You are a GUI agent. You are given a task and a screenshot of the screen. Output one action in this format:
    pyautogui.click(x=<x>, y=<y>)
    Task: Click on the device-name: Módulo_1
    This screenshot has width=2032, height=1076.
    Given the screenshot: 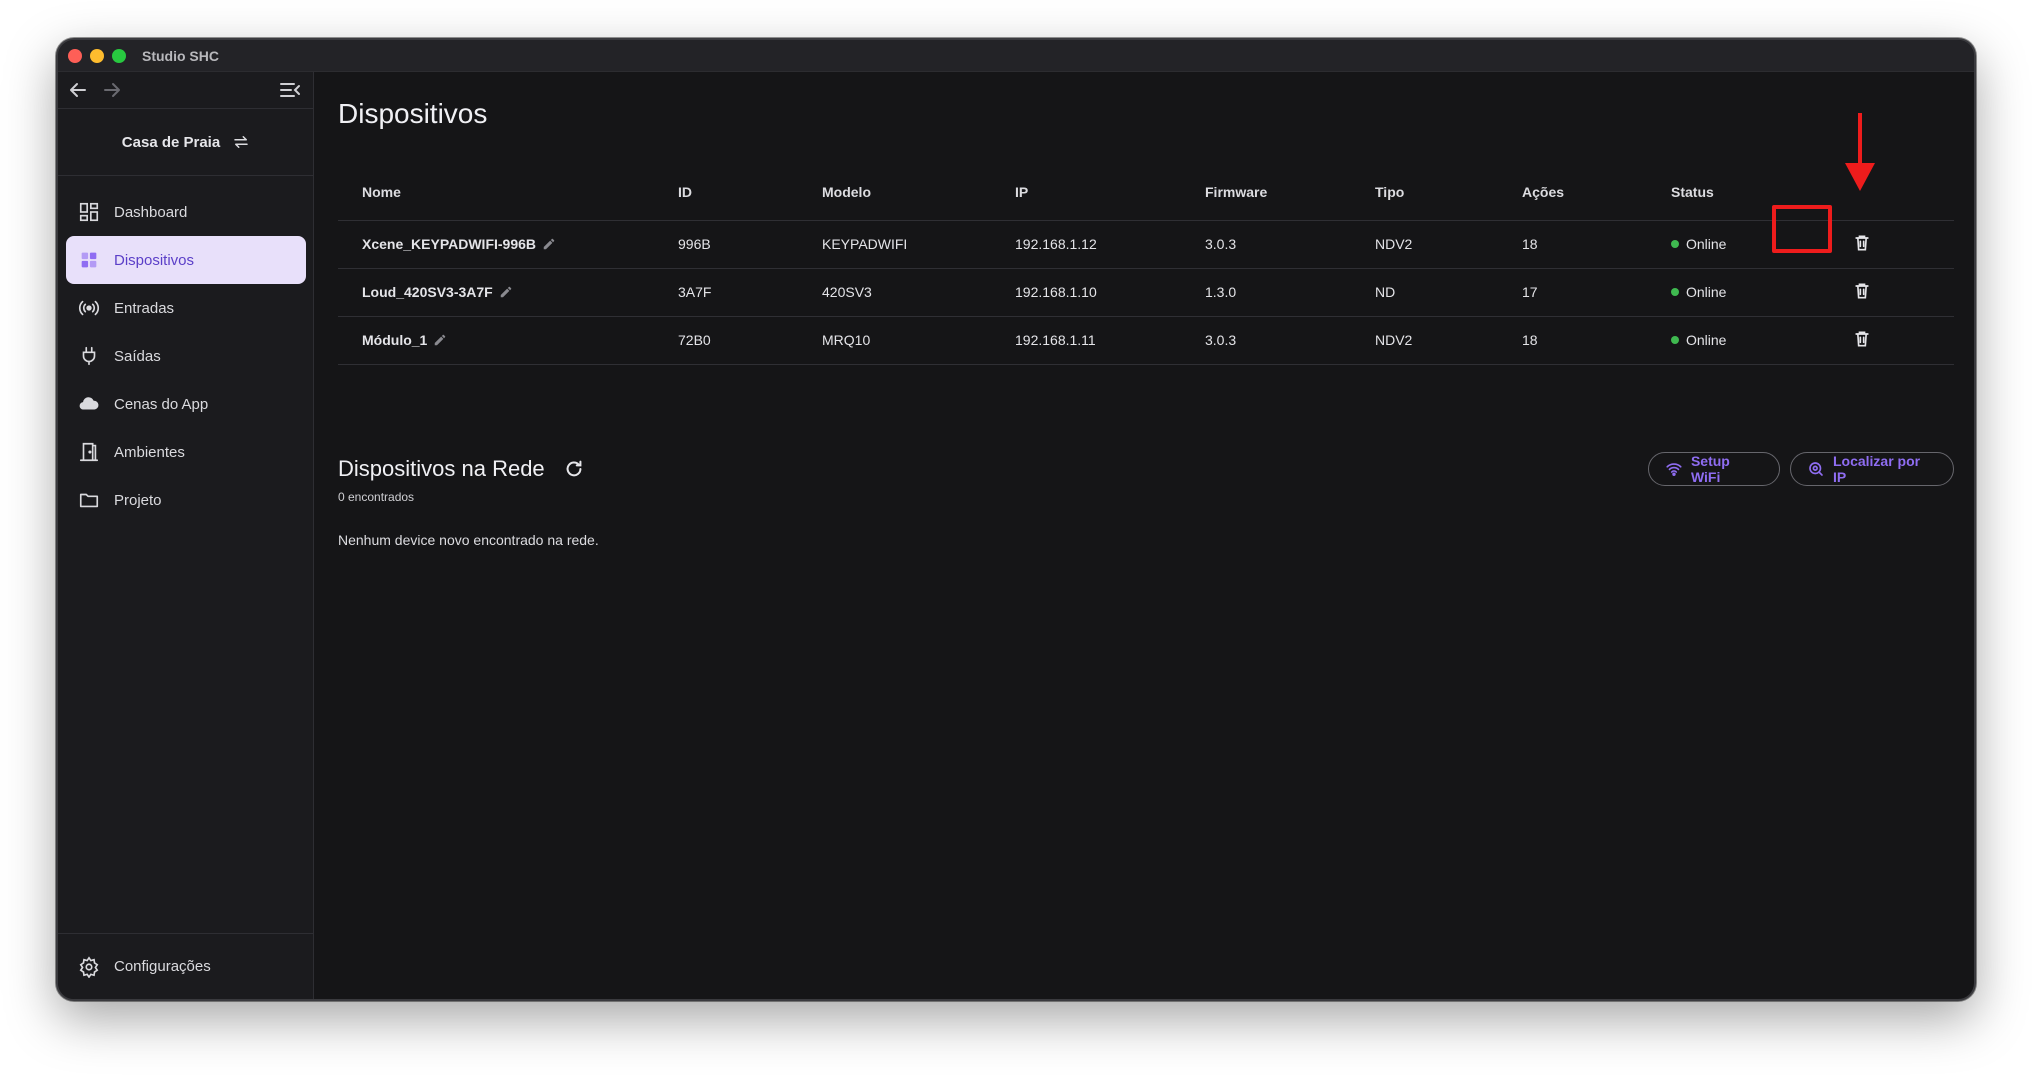 What is the action you would take?
    pyautogui.click(x=395, y=340)
    